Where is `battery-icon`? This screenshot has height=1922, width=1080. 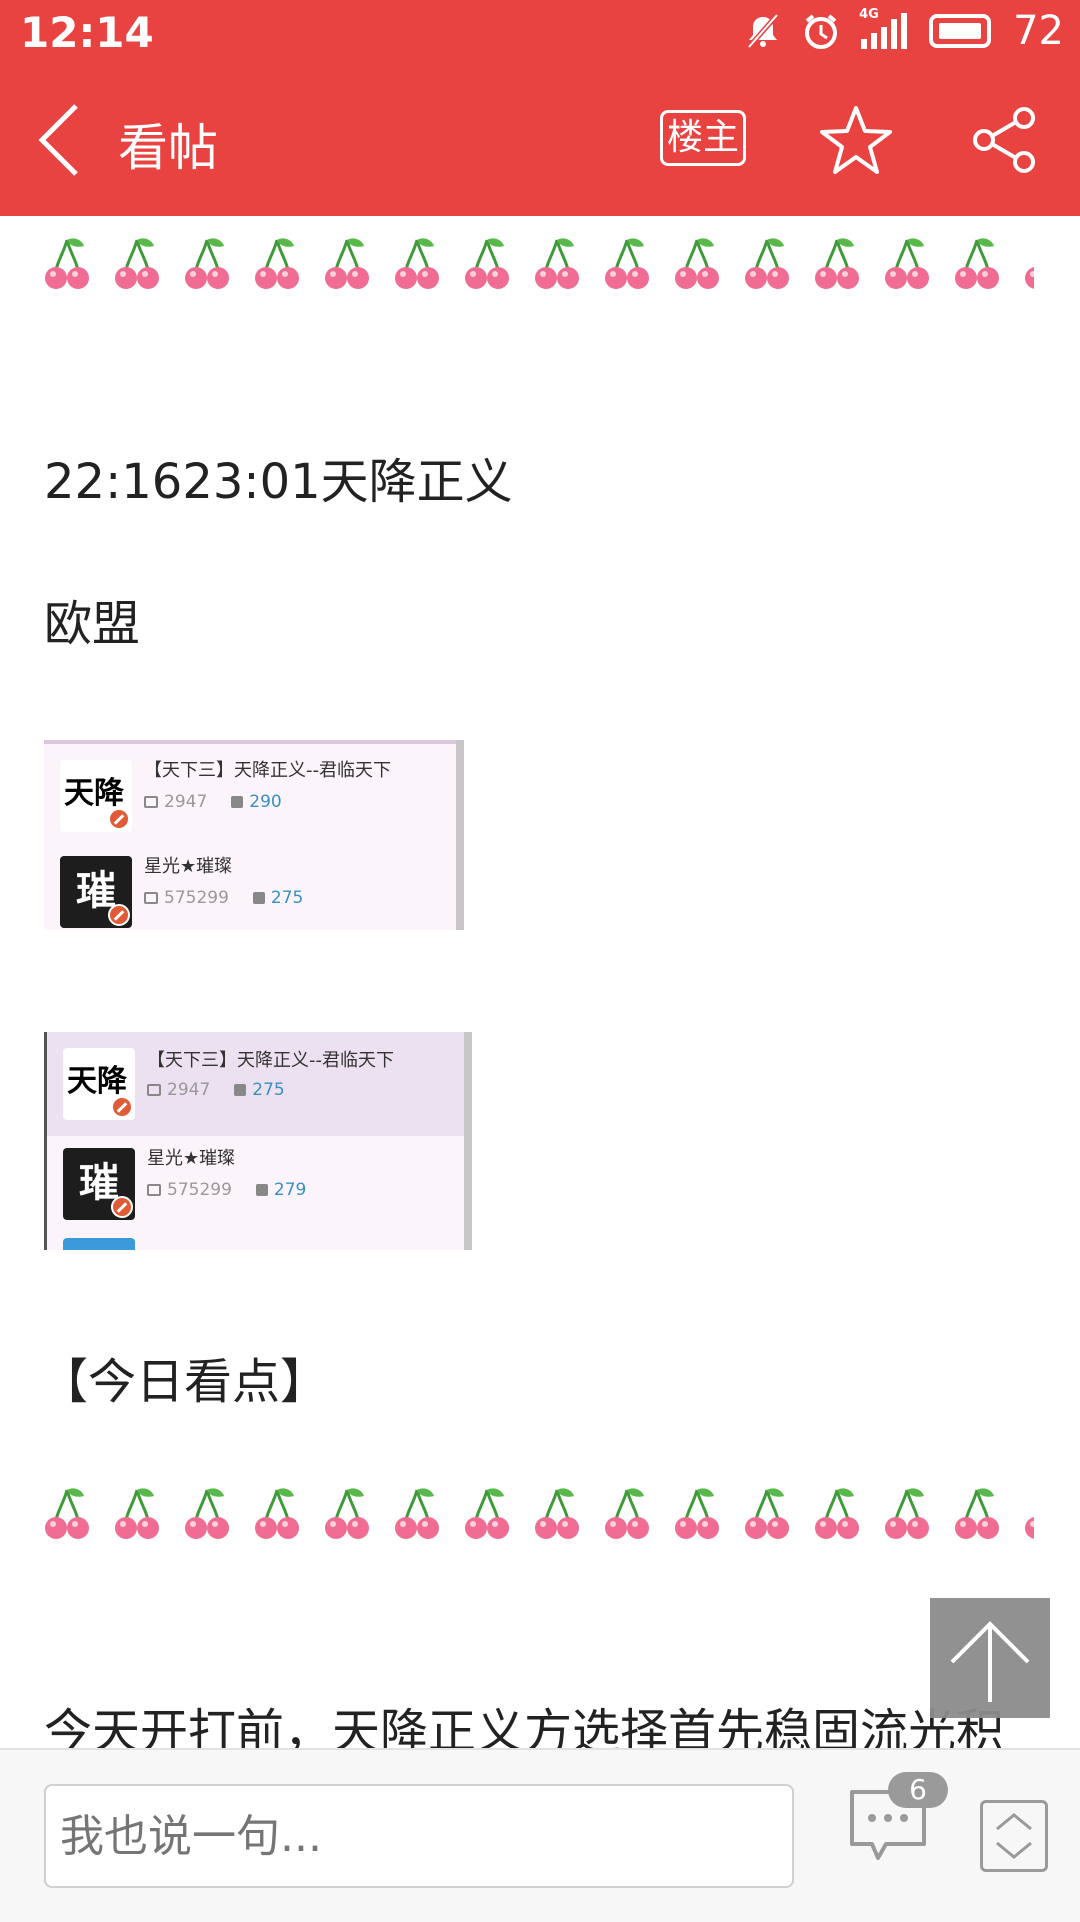 battery-icon is located at coordinates (960, 31).